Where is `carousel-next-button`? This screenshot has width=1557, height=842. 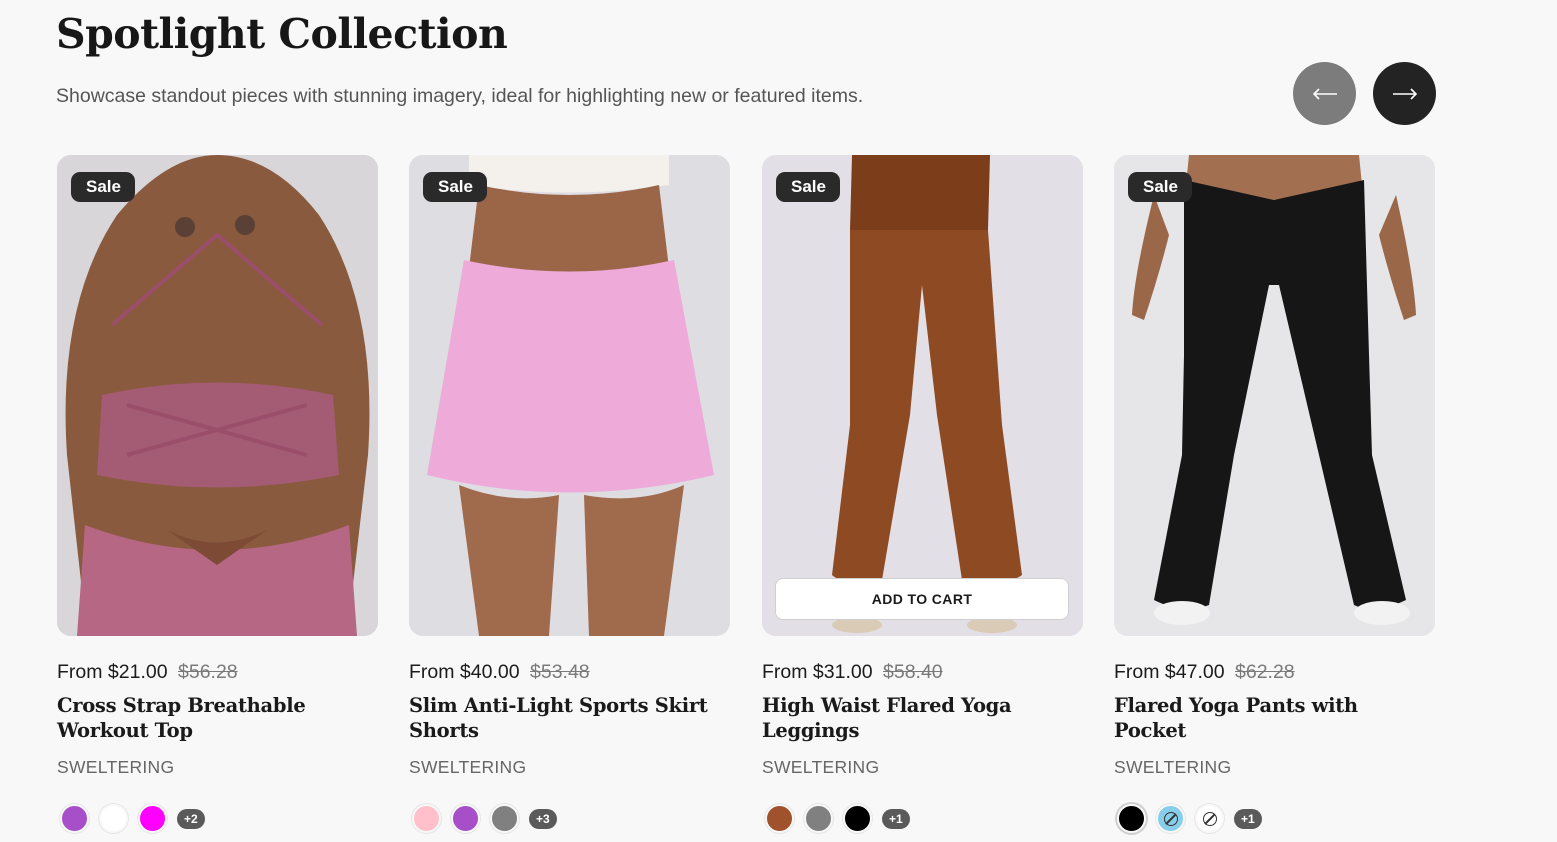 carousel-next-button is located at coordinates (1404, 93).